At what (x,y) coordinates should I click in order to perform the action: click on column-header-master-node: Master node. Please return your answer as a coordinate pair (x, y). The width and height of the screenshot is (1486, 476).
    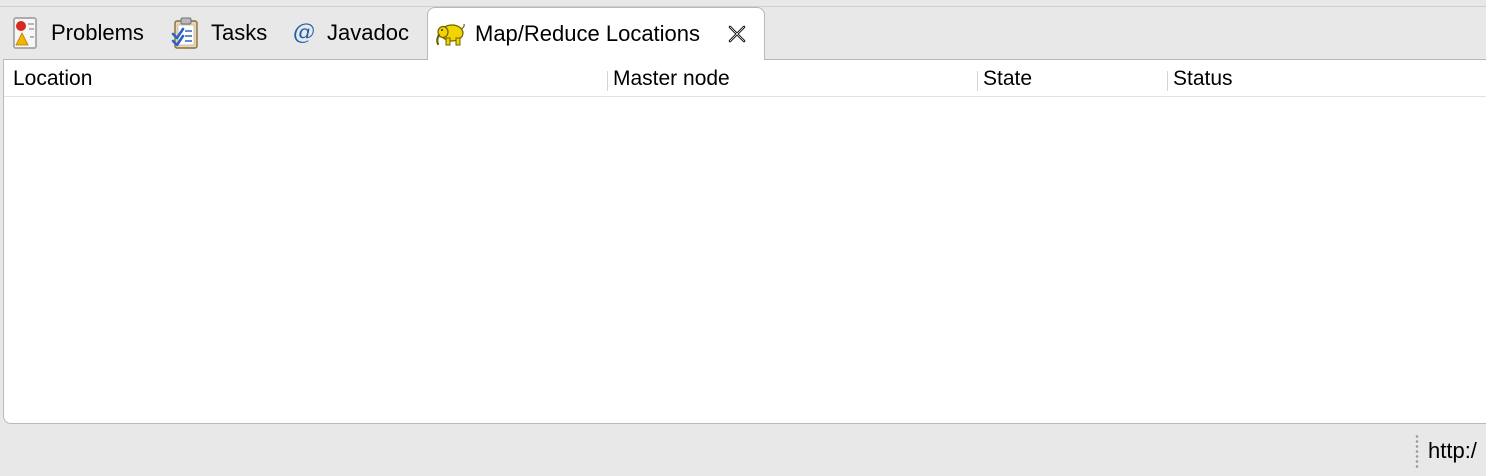
    Looking at the image, I should click on (668, 79).